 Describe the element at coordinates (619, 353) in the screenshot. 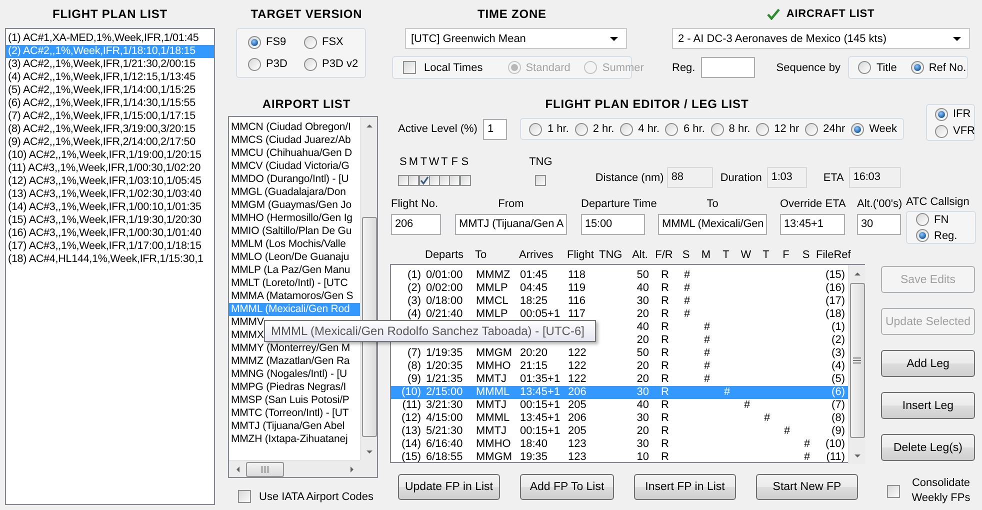

I see `table-row: (7) 1/19:35 MMGM 20:20 122 50 R # (3)` at that location.